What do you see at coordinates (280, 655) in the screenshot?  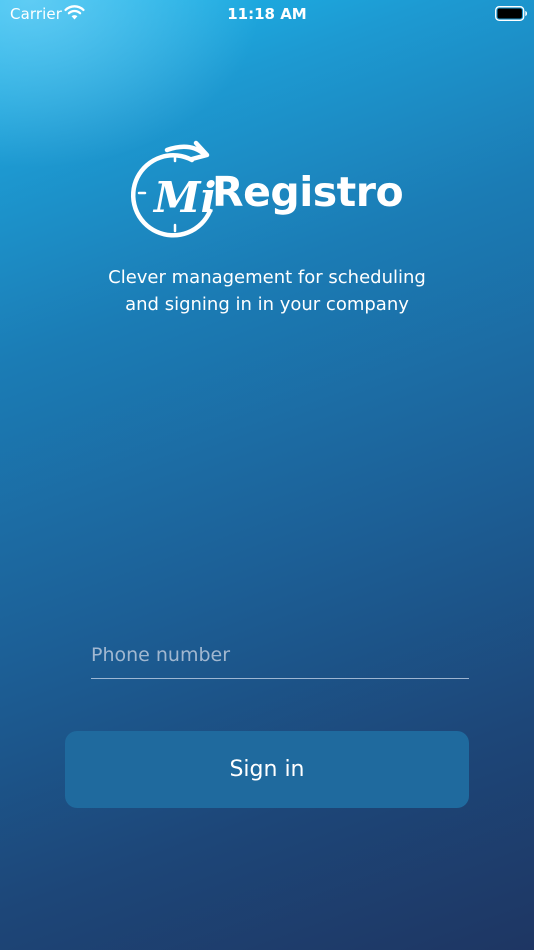 I see `phone-number-input` at bounding box center [280, 655].